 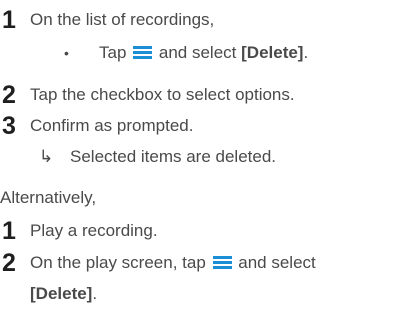 I want to click on step-text-line2: [Delete]., so click(x=63, y=294).